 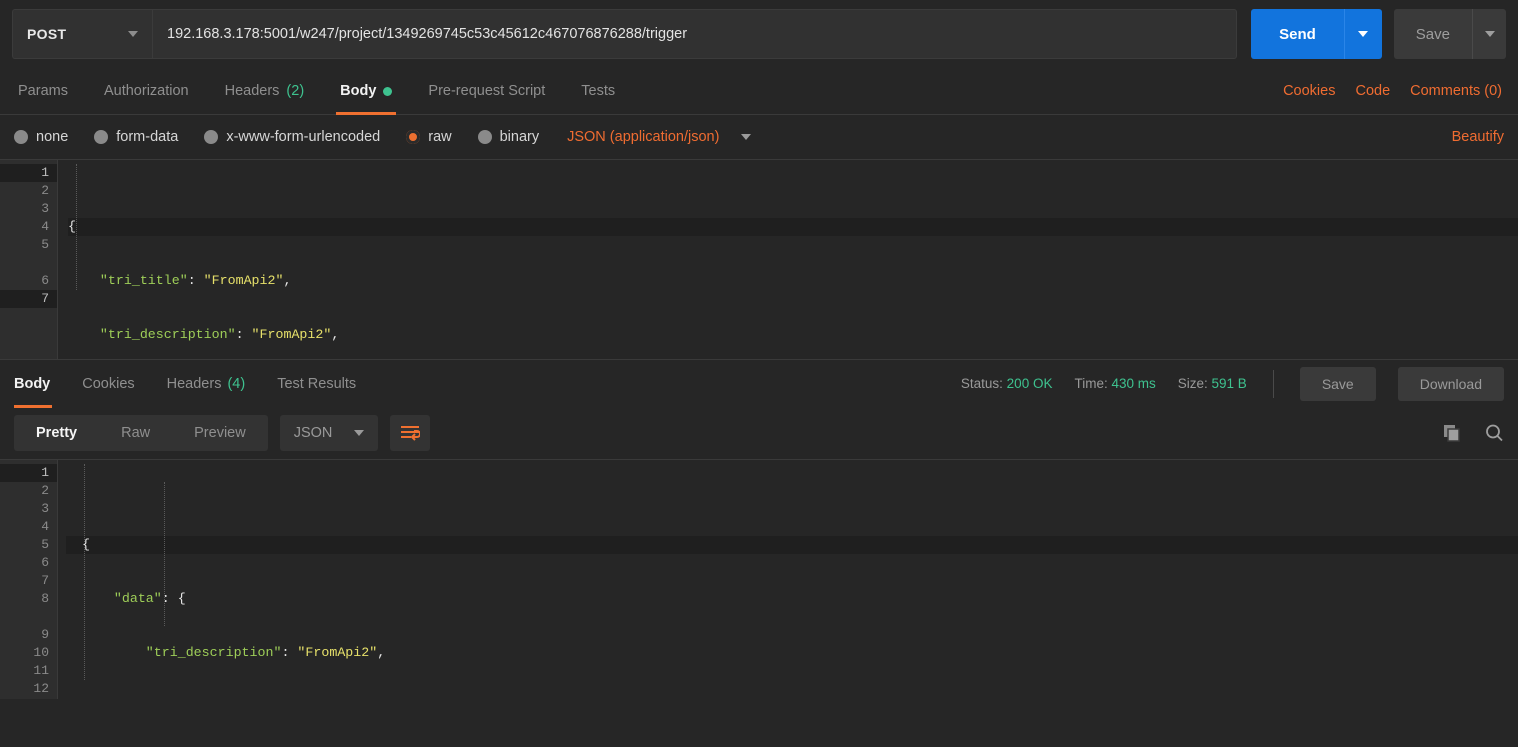 I want to click on line-number: 5, so click(x=45, y=544).